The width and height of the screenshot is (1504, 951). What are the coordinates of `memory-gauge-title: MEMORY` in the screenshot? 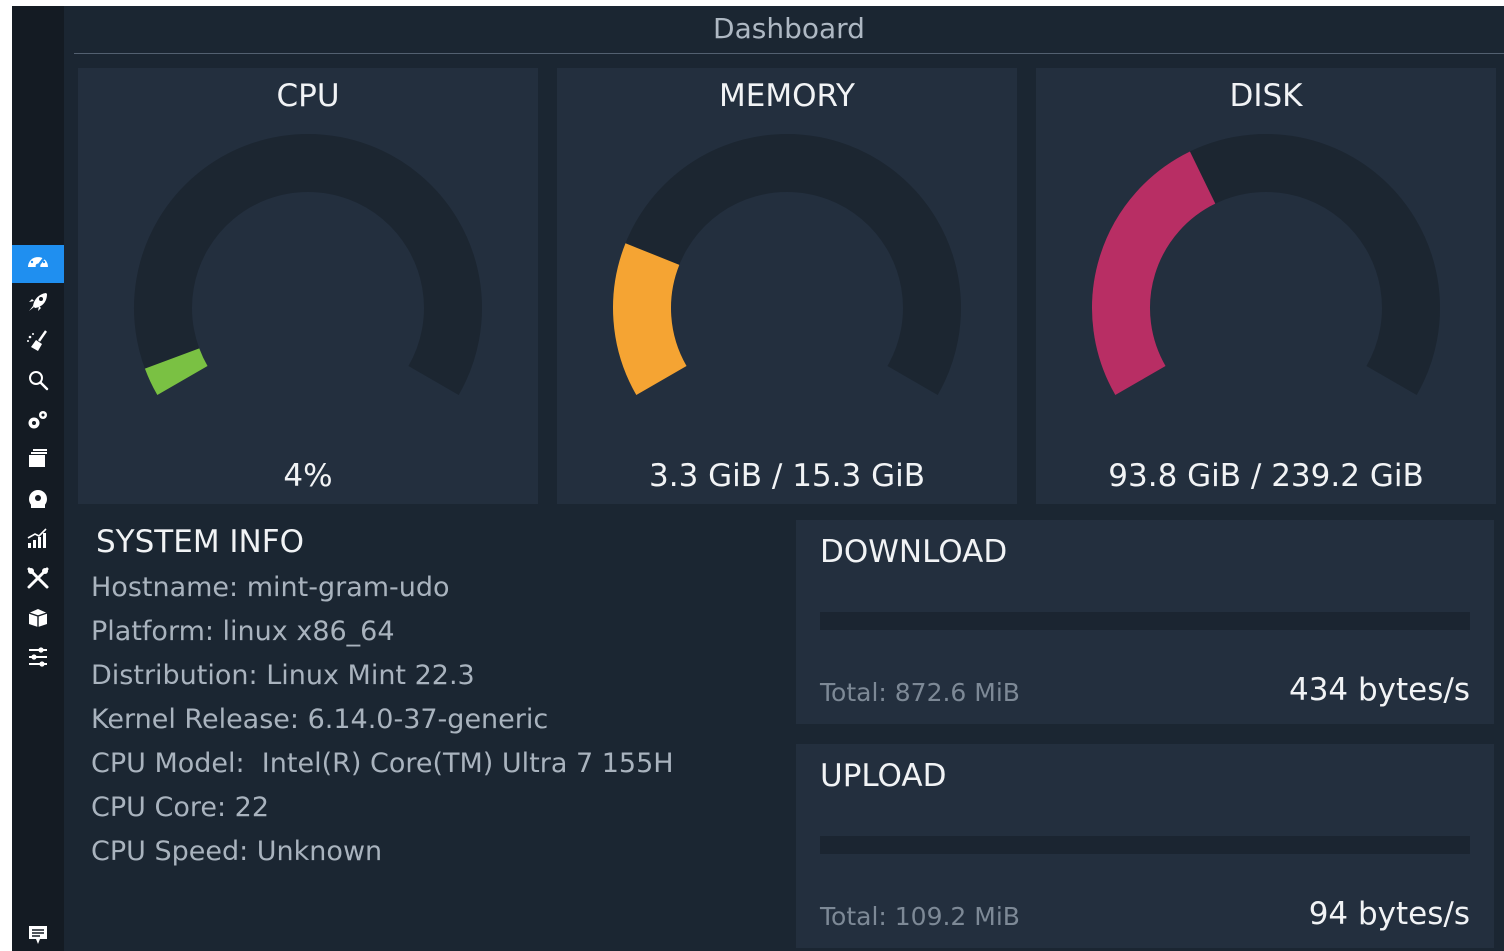 It's located at (787, 96).